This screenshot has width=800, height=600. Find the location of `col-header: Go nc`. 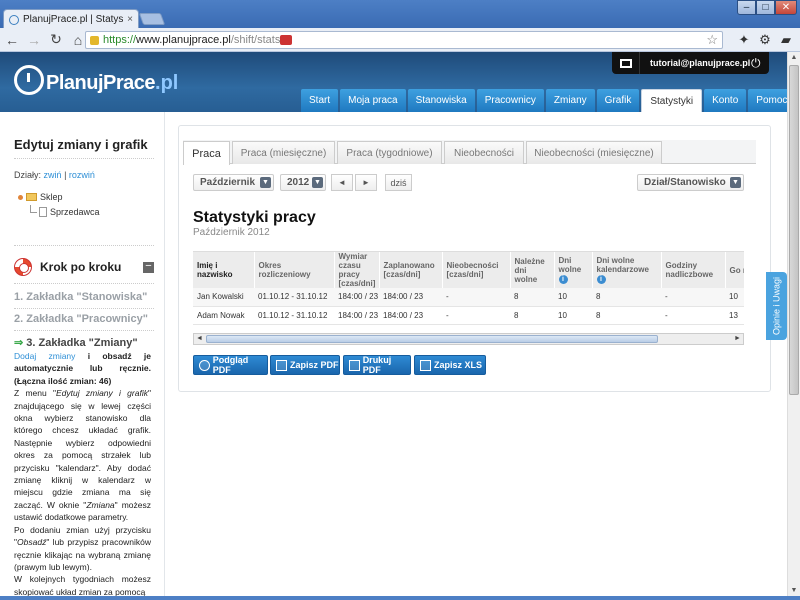

col-header: Go nc is located at coordinates (734, 270).